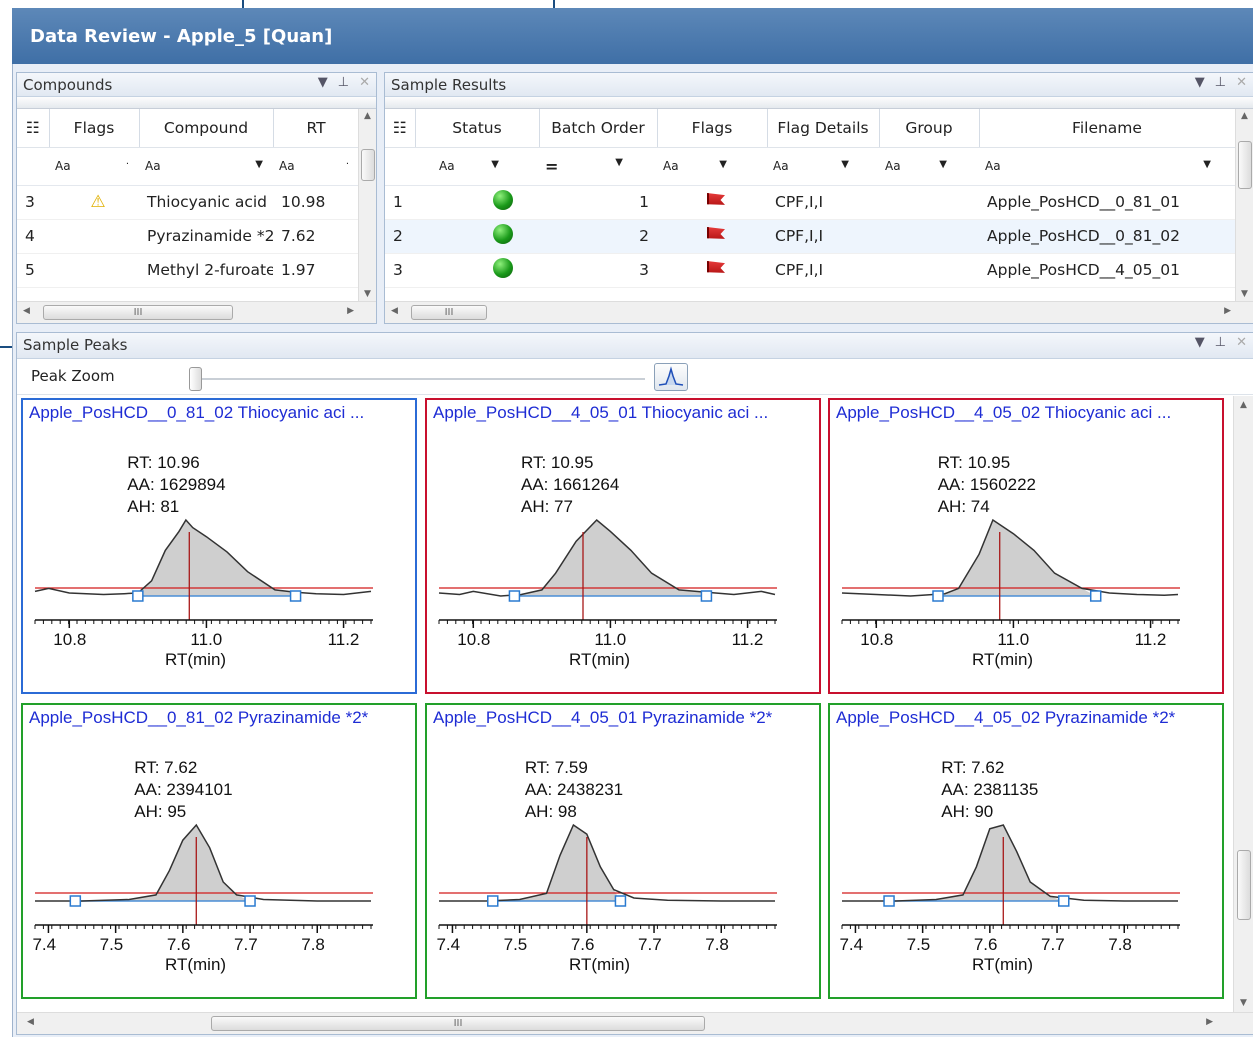 Image resolution: width=1253 pixels, height=1037 pixels. What do you see at coordinates (556, 767) in the screenshot?
I see `peak-stat-line: RT: 7.59` at bounding box center [556, 767].